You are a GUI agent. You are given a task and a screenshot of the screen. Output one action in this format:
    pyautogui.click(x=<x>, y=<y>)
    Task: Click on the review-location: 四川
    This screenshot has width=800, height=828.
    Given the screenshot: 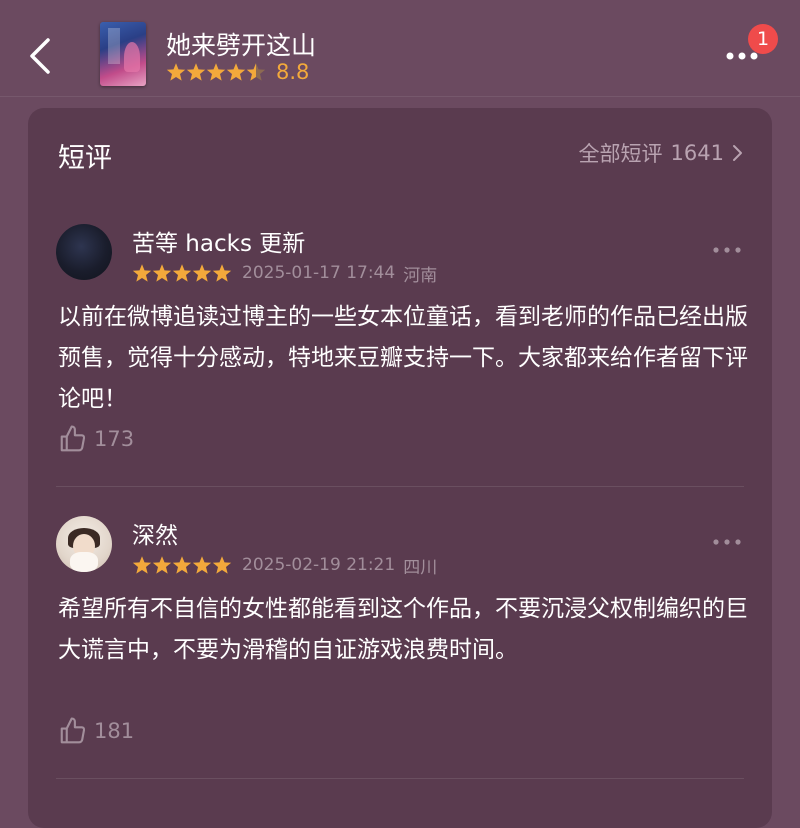 What is the action you would take?
    pyautogui.click(x=420, y=567)
    